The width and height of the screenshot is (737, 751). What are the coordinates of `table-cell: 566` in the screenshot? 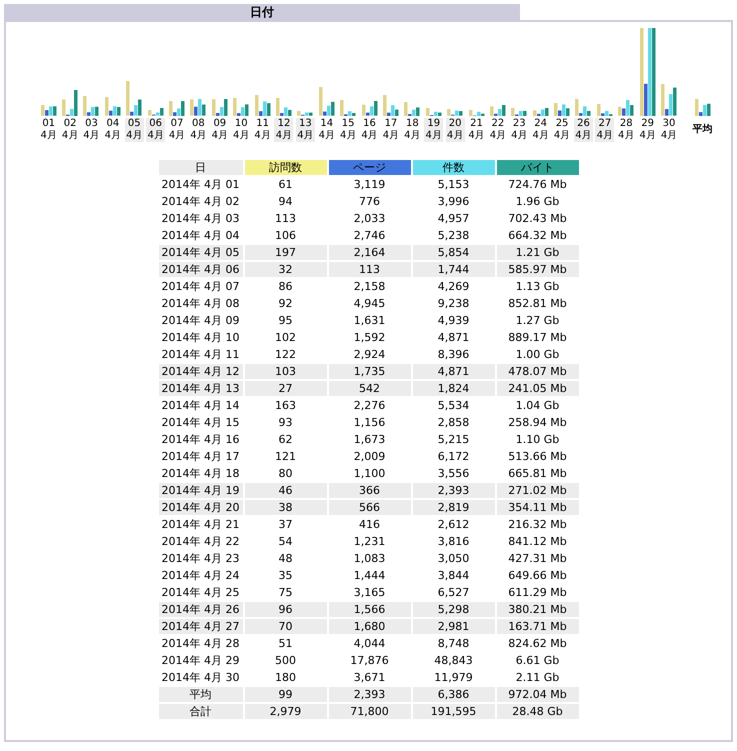 It's located at (369, 507).